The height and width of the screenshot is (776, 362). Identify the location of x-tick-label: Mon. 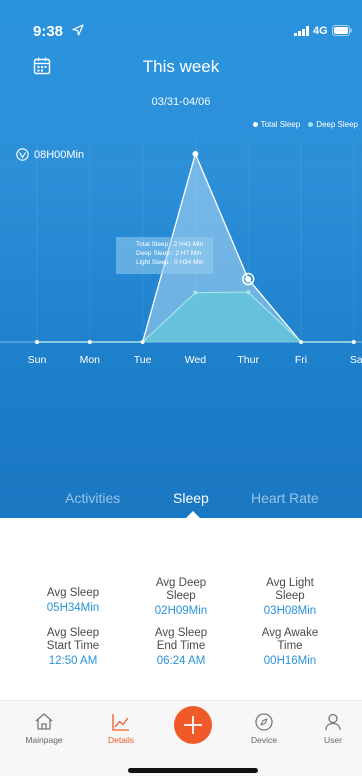
(90, 360).